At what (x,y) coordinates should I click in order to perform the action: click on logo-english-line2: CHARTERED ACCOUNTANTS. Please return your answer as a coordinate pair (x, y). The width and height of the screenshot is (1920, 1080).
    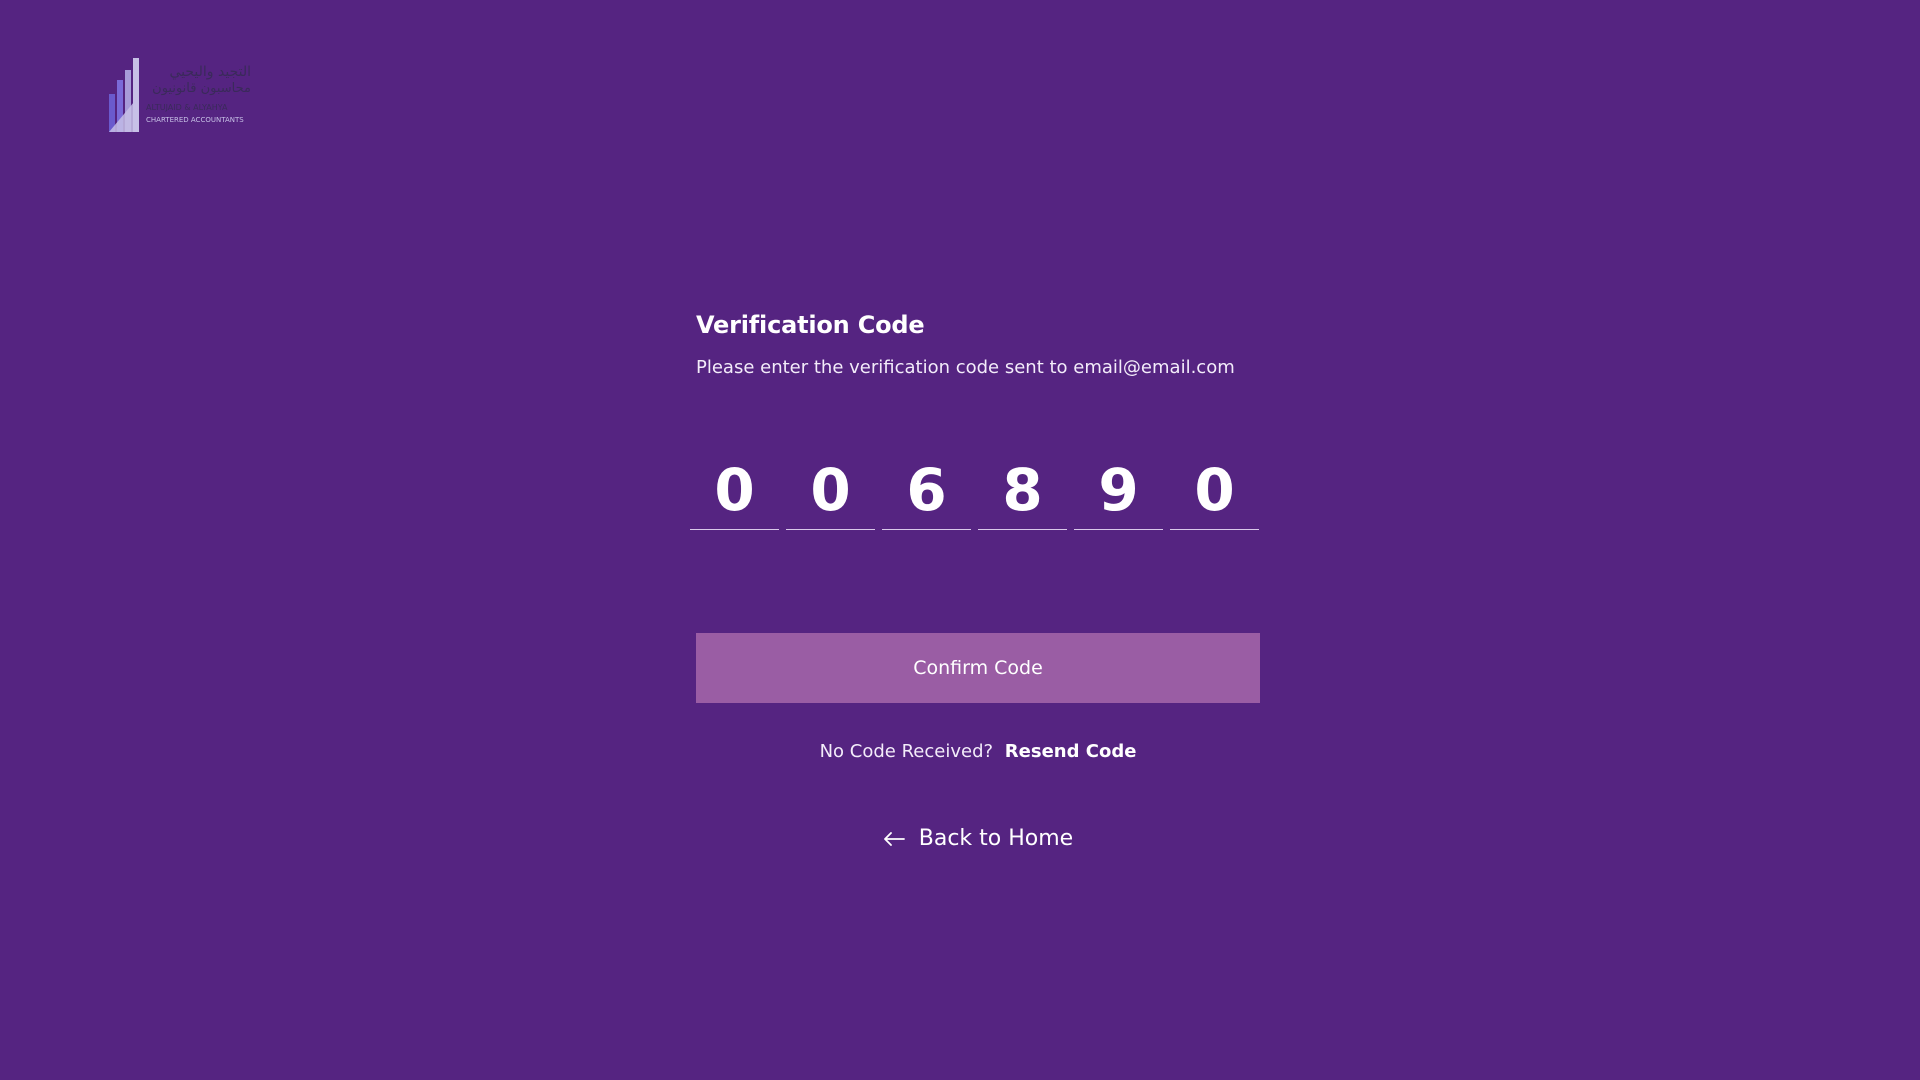
    Looking at the image, I should click on (195, 120).